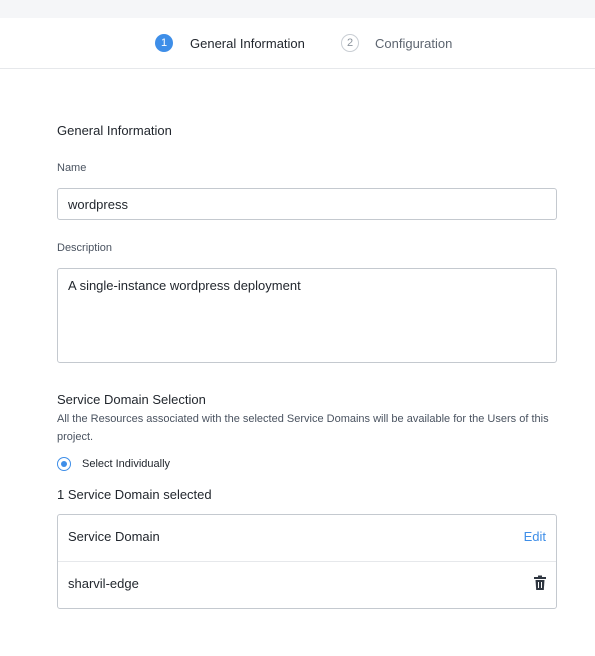 The image size is (595, 656). Describe the element at coordinates (307, 538) in the screenshot. I see `service-domain-table-header: Service Domain Edit` at that location.